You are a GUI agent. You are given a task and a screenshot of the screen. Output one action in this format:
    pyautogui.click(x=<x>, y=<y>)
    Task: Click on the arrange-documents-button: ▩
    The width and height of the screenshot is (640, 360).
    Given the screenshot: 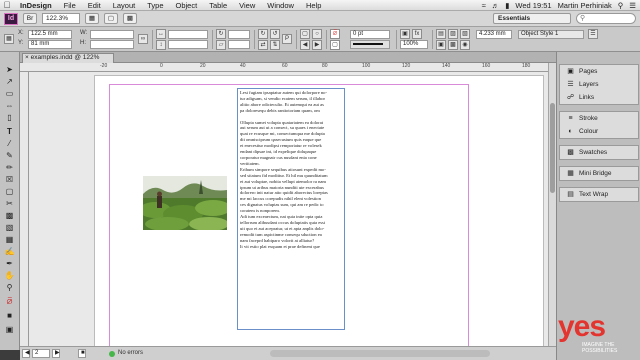 What is the action you would take?
    pyautogui.click(x=130, y=18)
    